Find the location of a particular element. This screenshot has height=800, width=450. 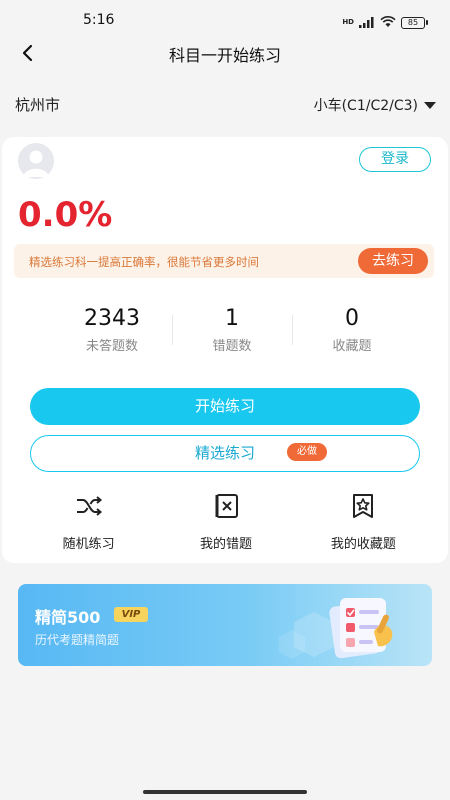

battery-level: 85 is located at coordinates (413, 22).